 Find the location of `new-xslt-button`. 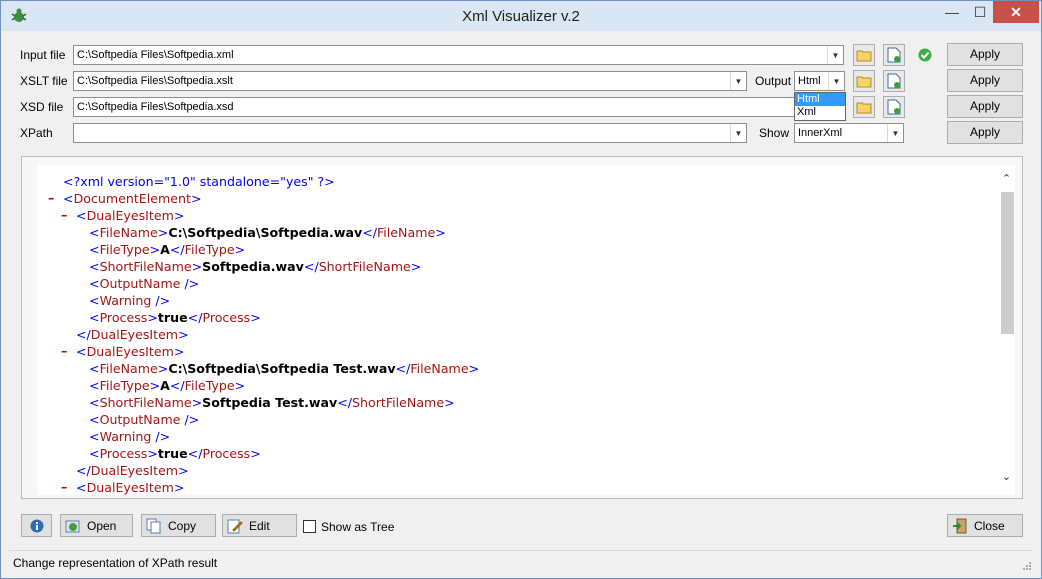

new-xslt-button is located at coordinates (894, 81).